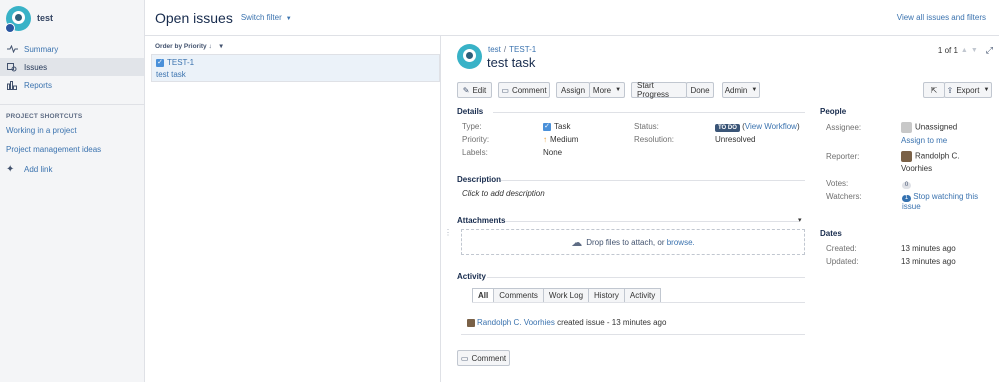 This screenshot has width=999, height=382. What do you see at coordinates (489, 358) in the screenshot?
I see `add-comment-label: Comment` at bounding box center [489, 358].